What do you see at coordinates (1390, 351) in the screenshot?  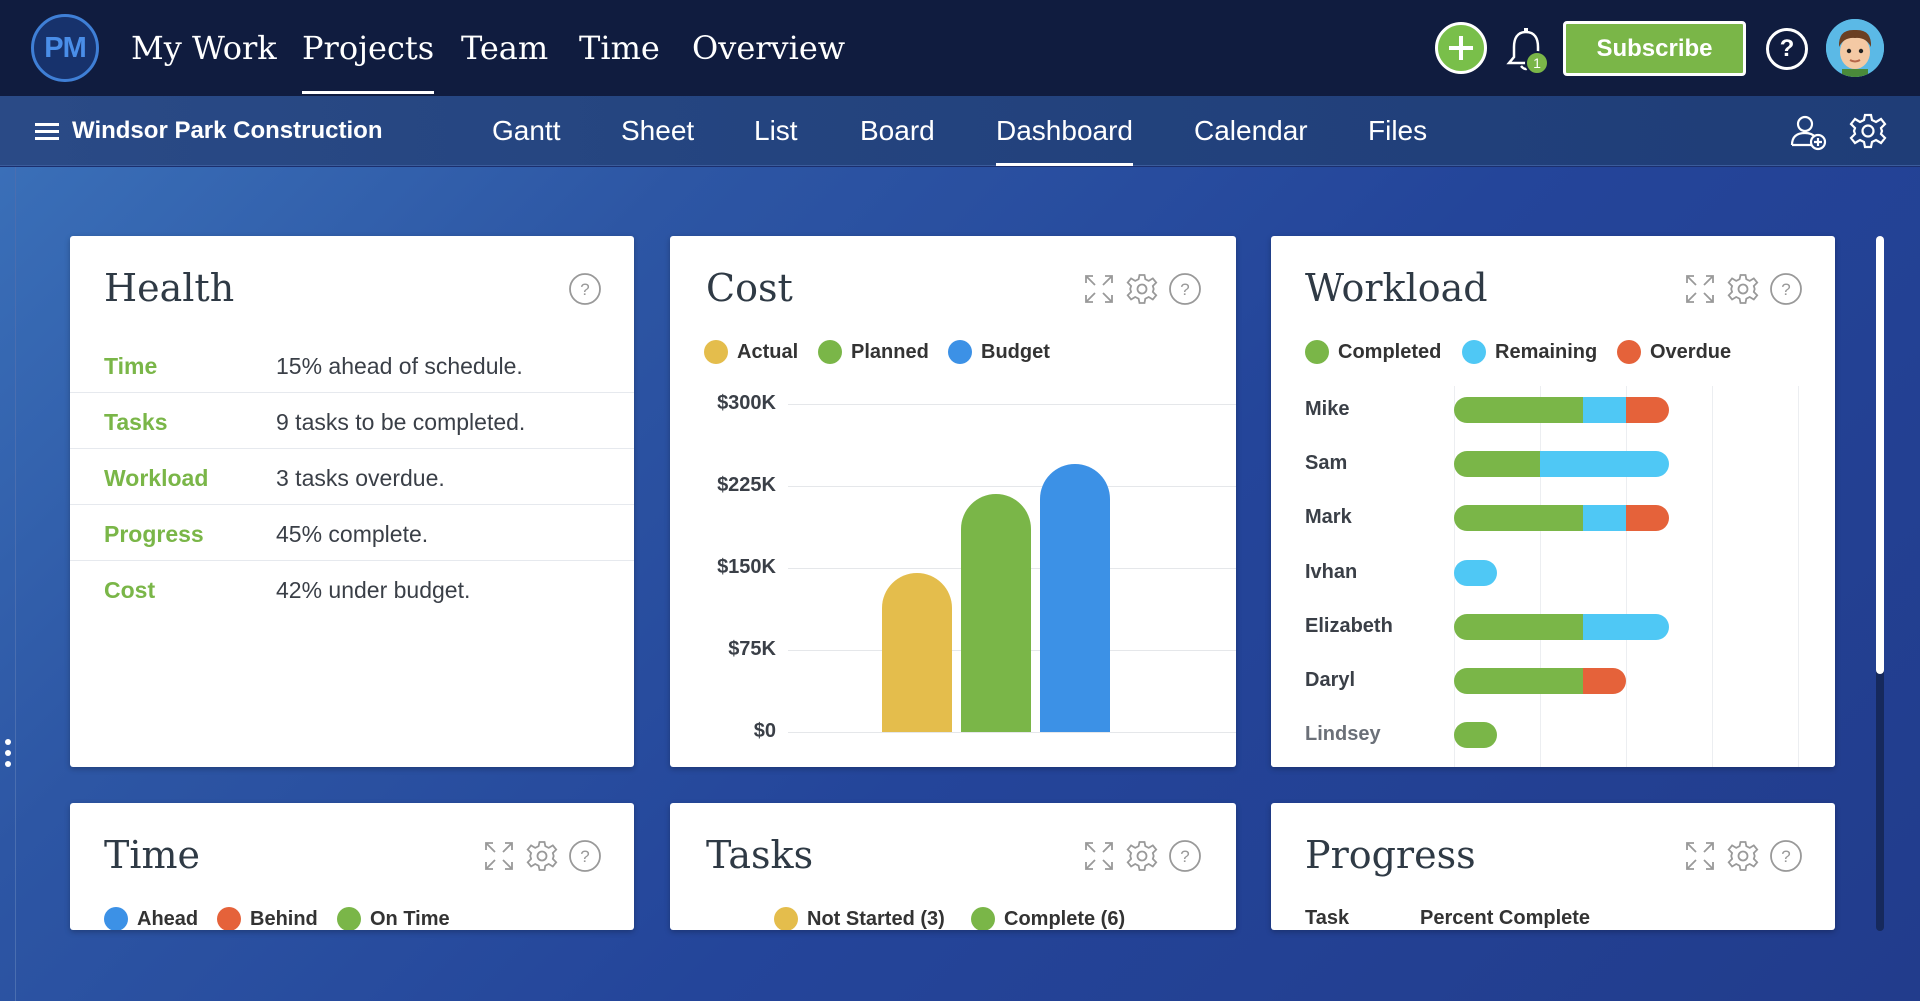 I see `legend-label: Completed` at bounding box center [1390, 351].